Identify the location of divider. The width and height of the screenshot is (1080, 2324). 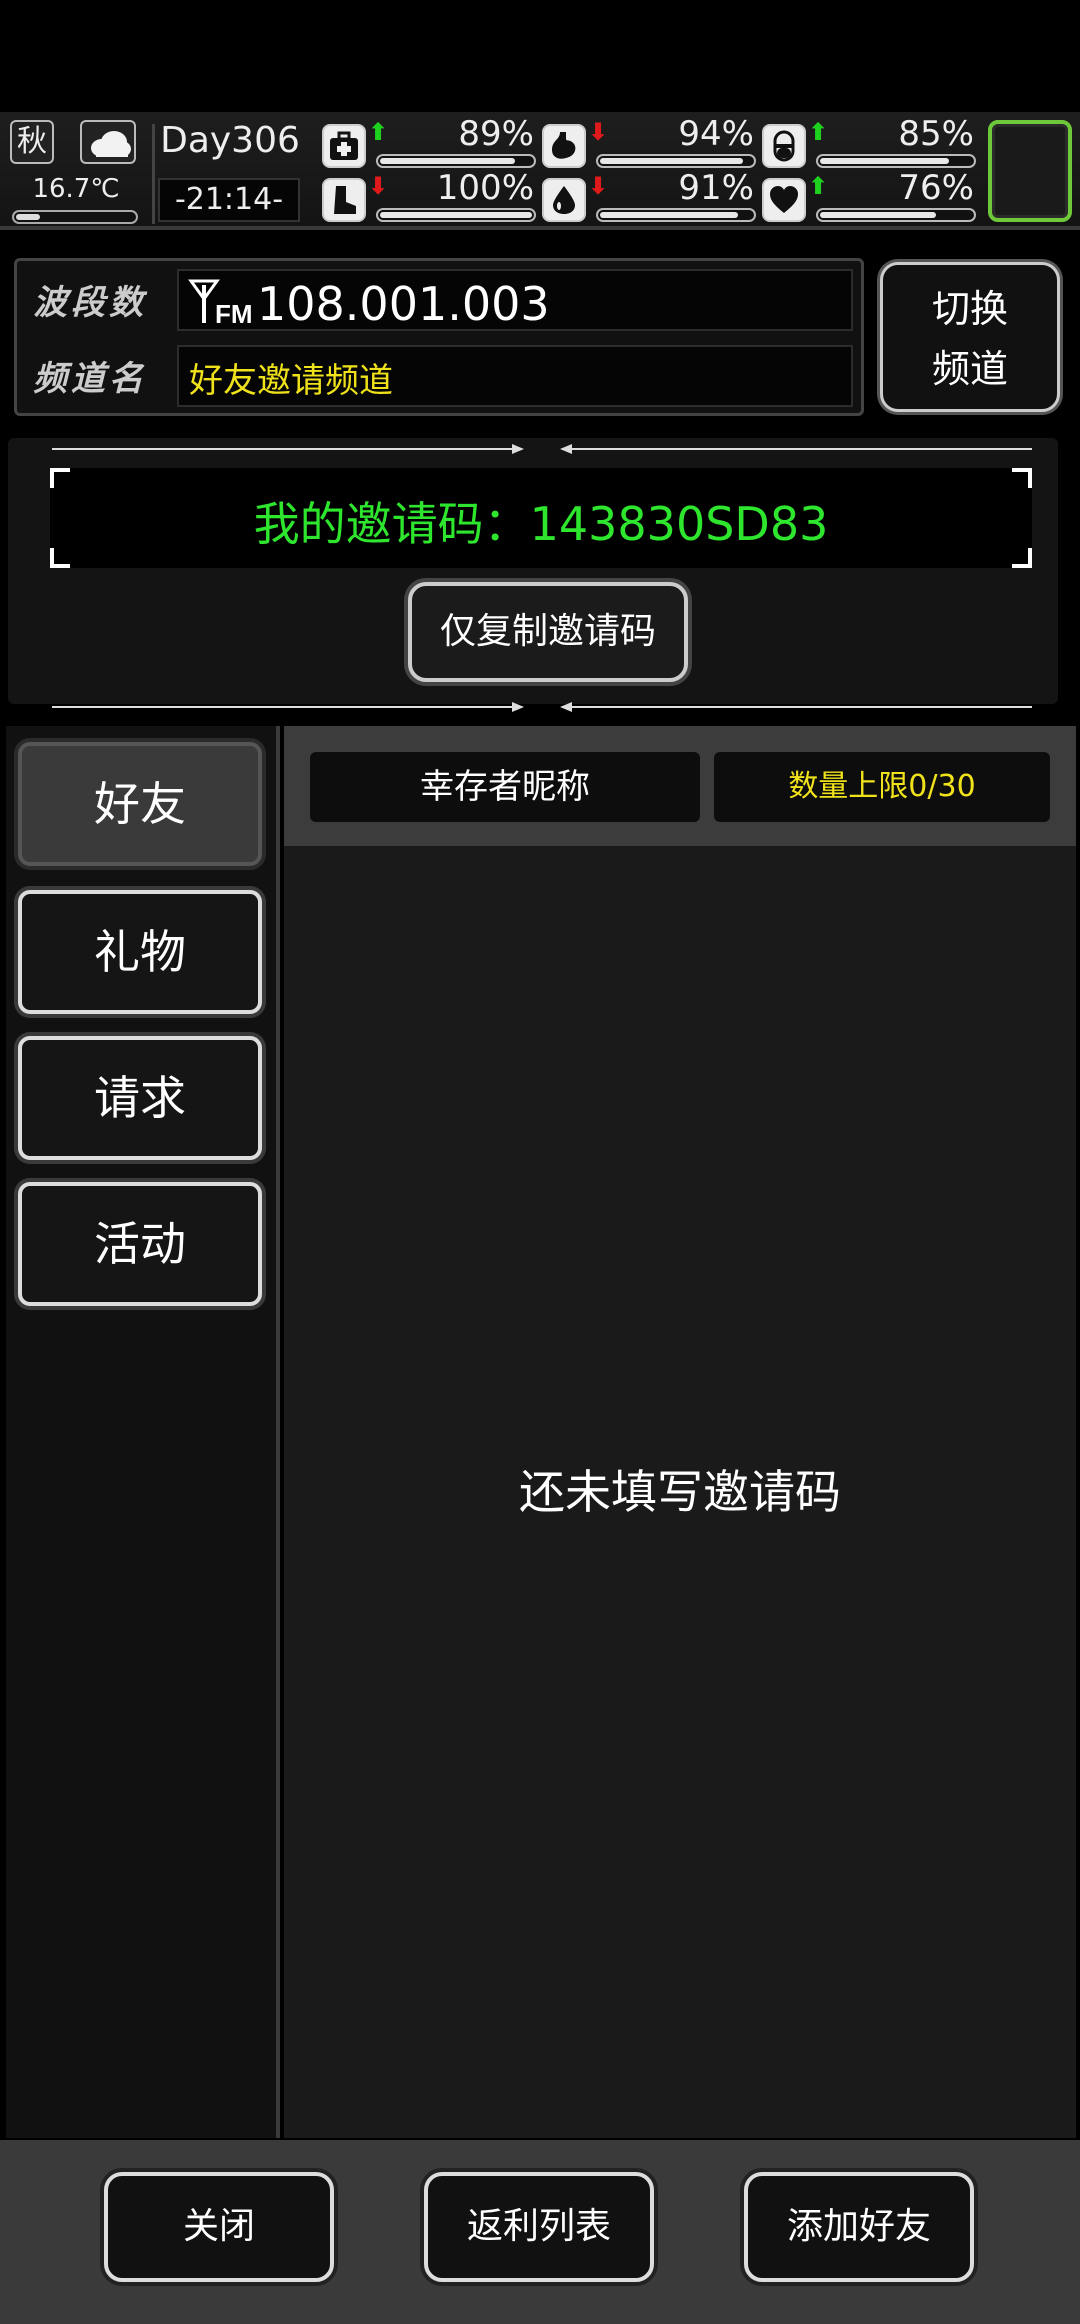
(153, 174).